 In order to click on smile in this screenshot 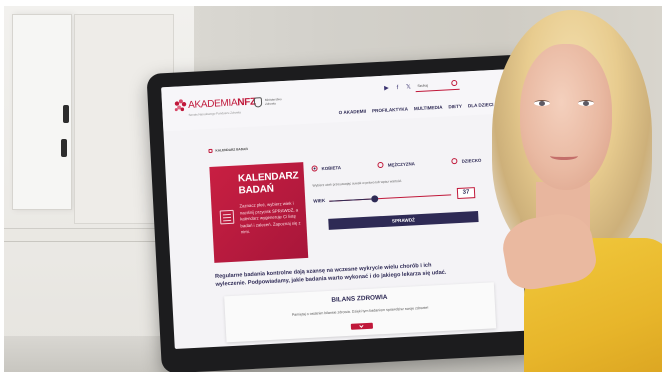, I will do `click(564, 156)`.